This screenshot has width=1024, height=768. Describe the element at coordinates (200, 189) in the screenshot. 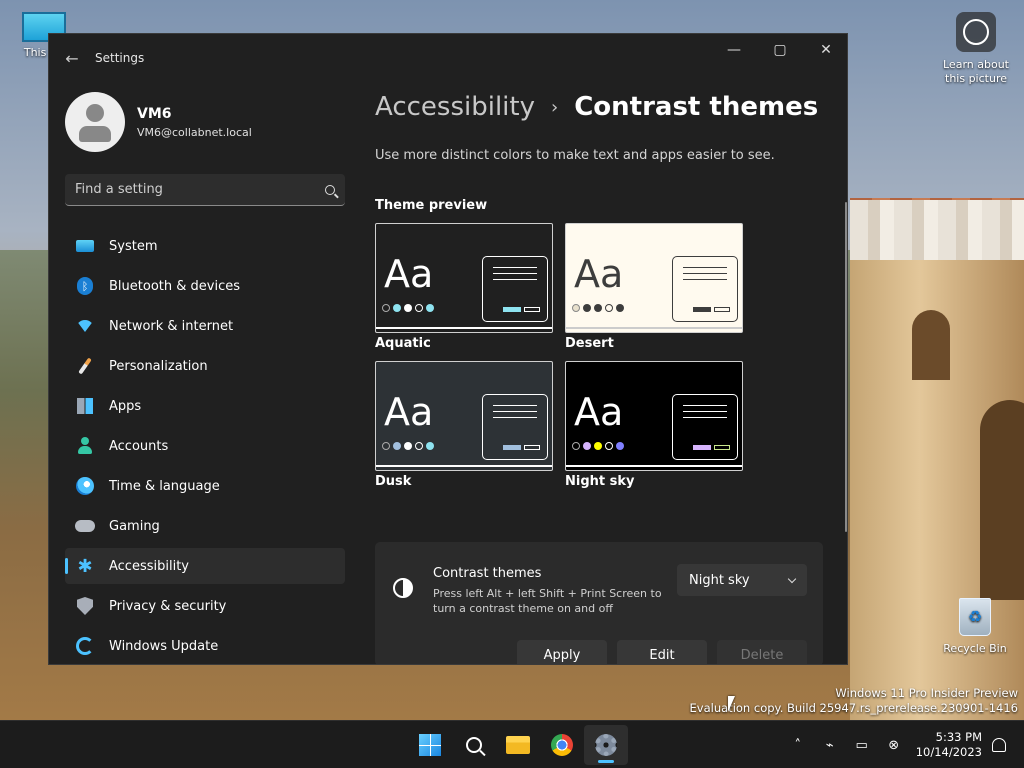

I see `search-input` at that location.